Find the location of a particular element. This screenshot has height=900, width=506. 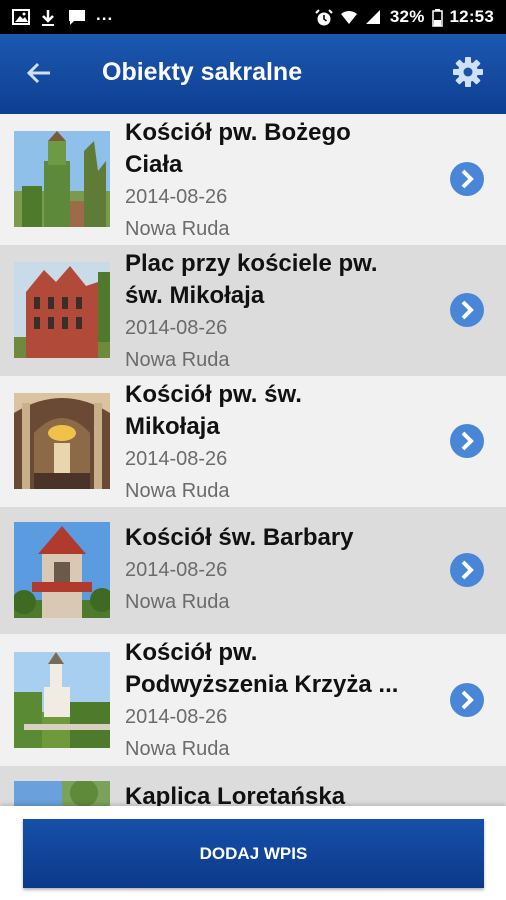

message-icon is located at coordinates (77, 17).